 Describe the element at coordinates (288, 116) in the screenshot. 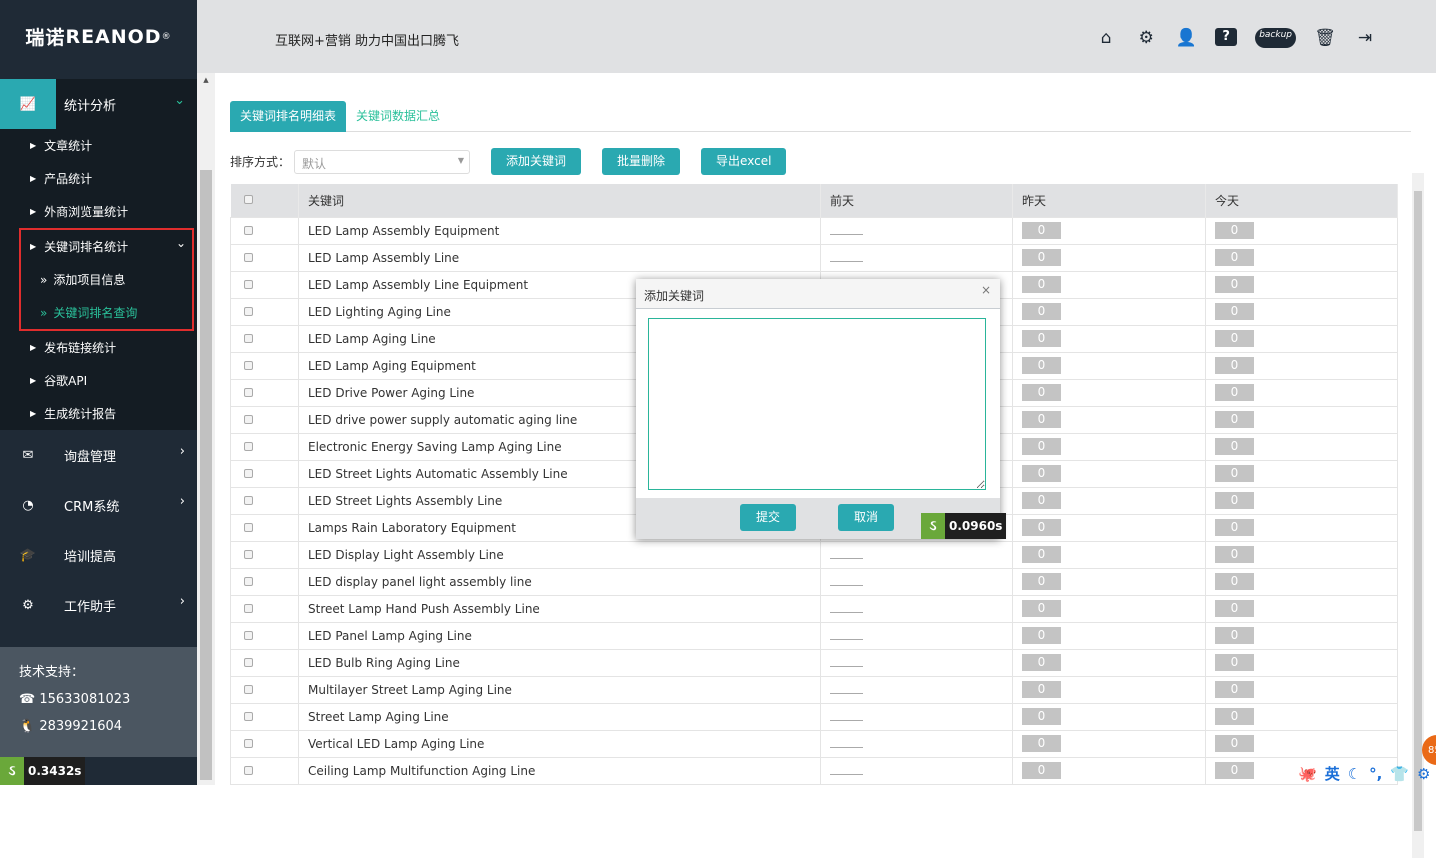

I see `tab-keyword-detail: 关键词排名明细表` at that location.